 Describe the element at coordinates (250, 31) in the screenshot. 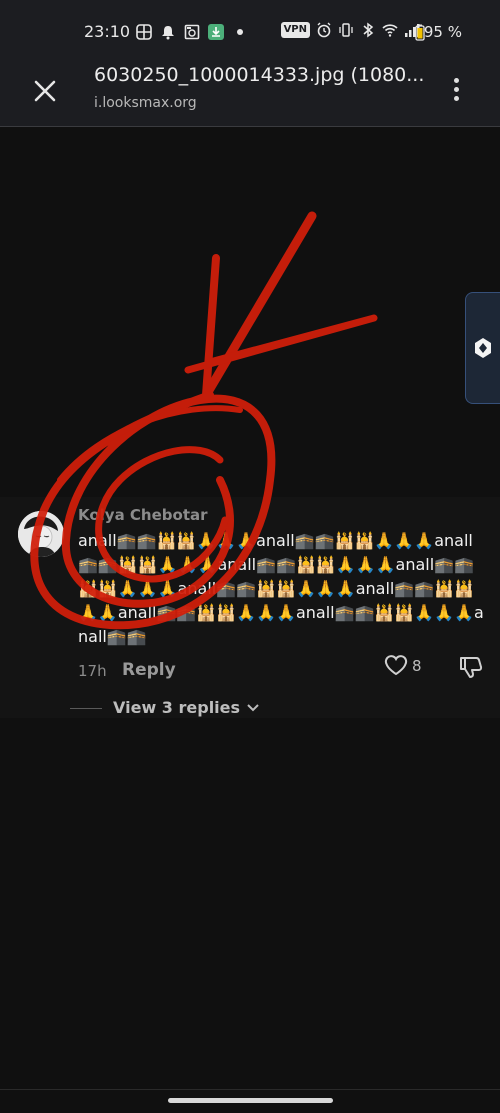

I see `status-bar: 23:10 VPN 95 %` at that location.